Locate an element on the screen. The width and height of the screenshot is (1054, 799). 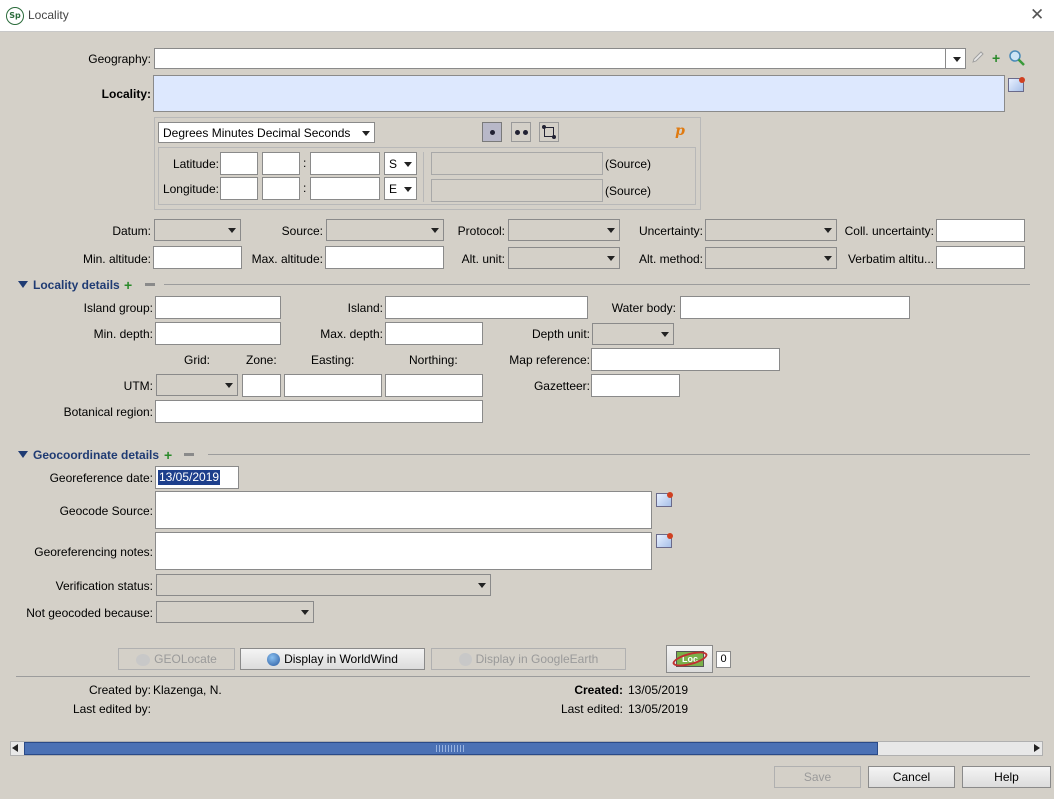
footer-divider is located at coordinates (523, 676).